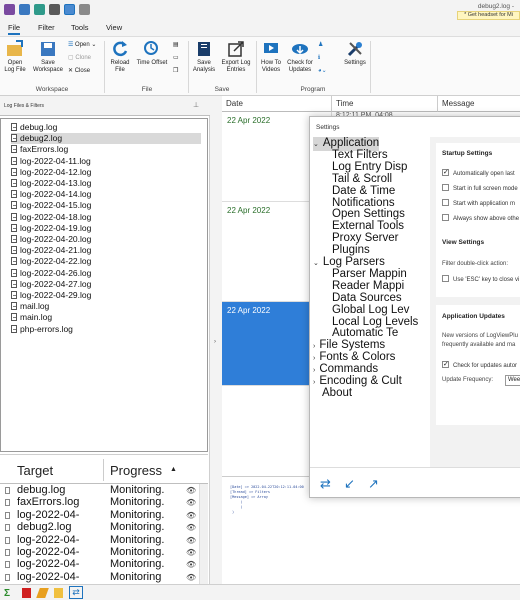 Image resolution: width=520 pixels, height=600 pixels. What do you see at coordinates (79, 71) in the screenshot?
I see `close-button: ✕ Close` at bounding box center [79, 71].